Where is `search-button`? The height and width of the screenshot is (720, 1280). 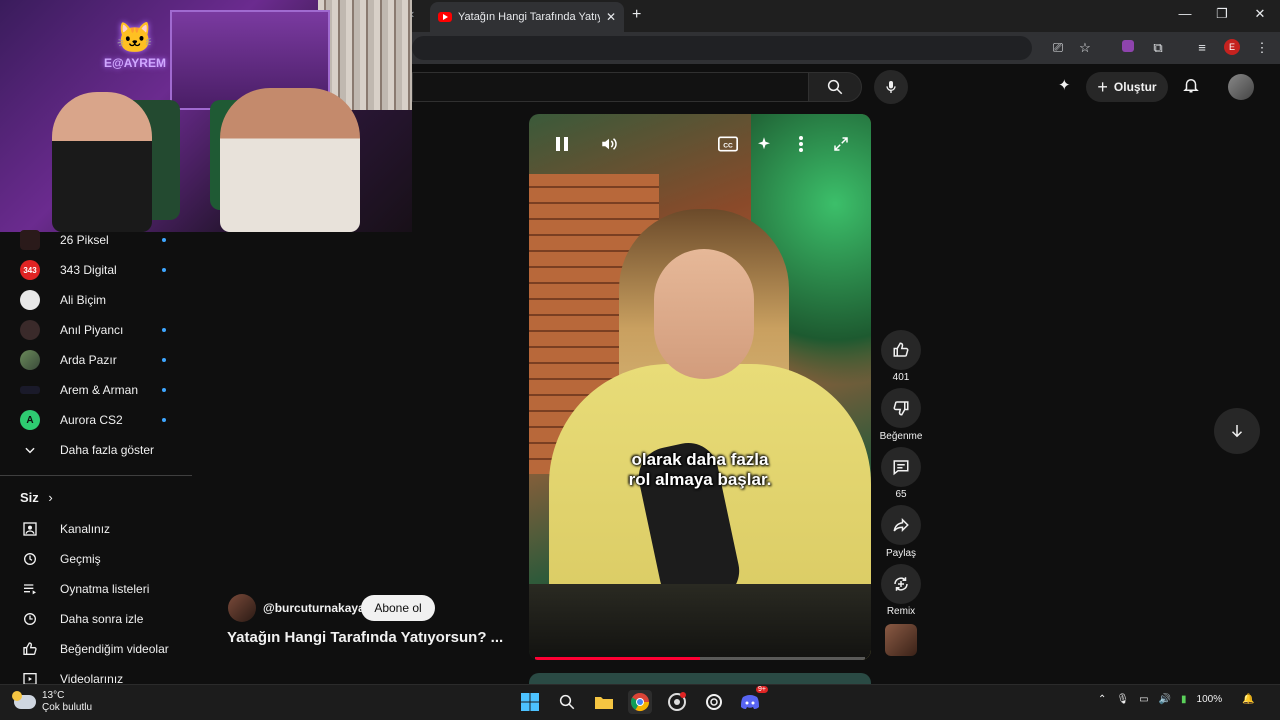 search-button is located at coordinates (835, 87).